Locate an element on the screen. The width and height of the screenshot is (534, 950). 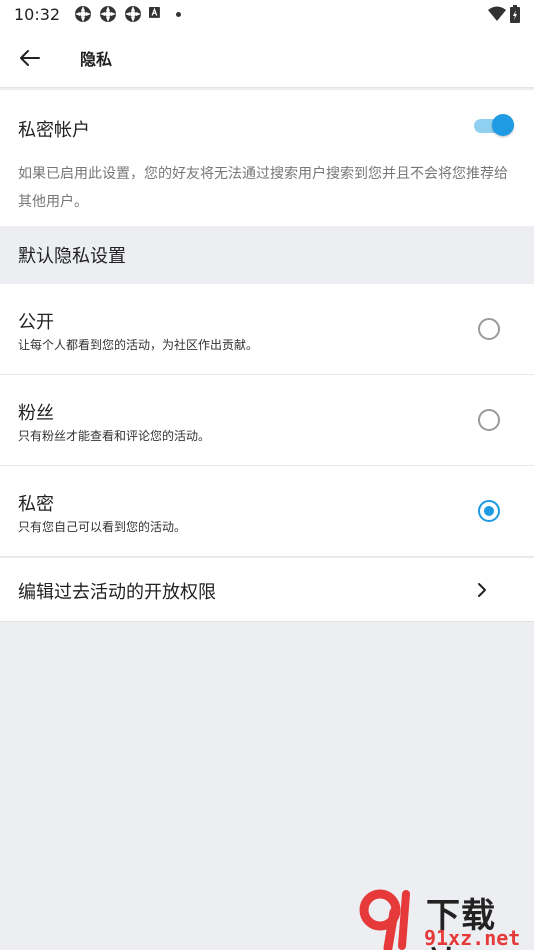
private-account-description: 如果已启用此设置，您的好友将无法通过搜索用户搜索到您并且不会将您推荐给其他用户。 is located at coordinates (263, 188).